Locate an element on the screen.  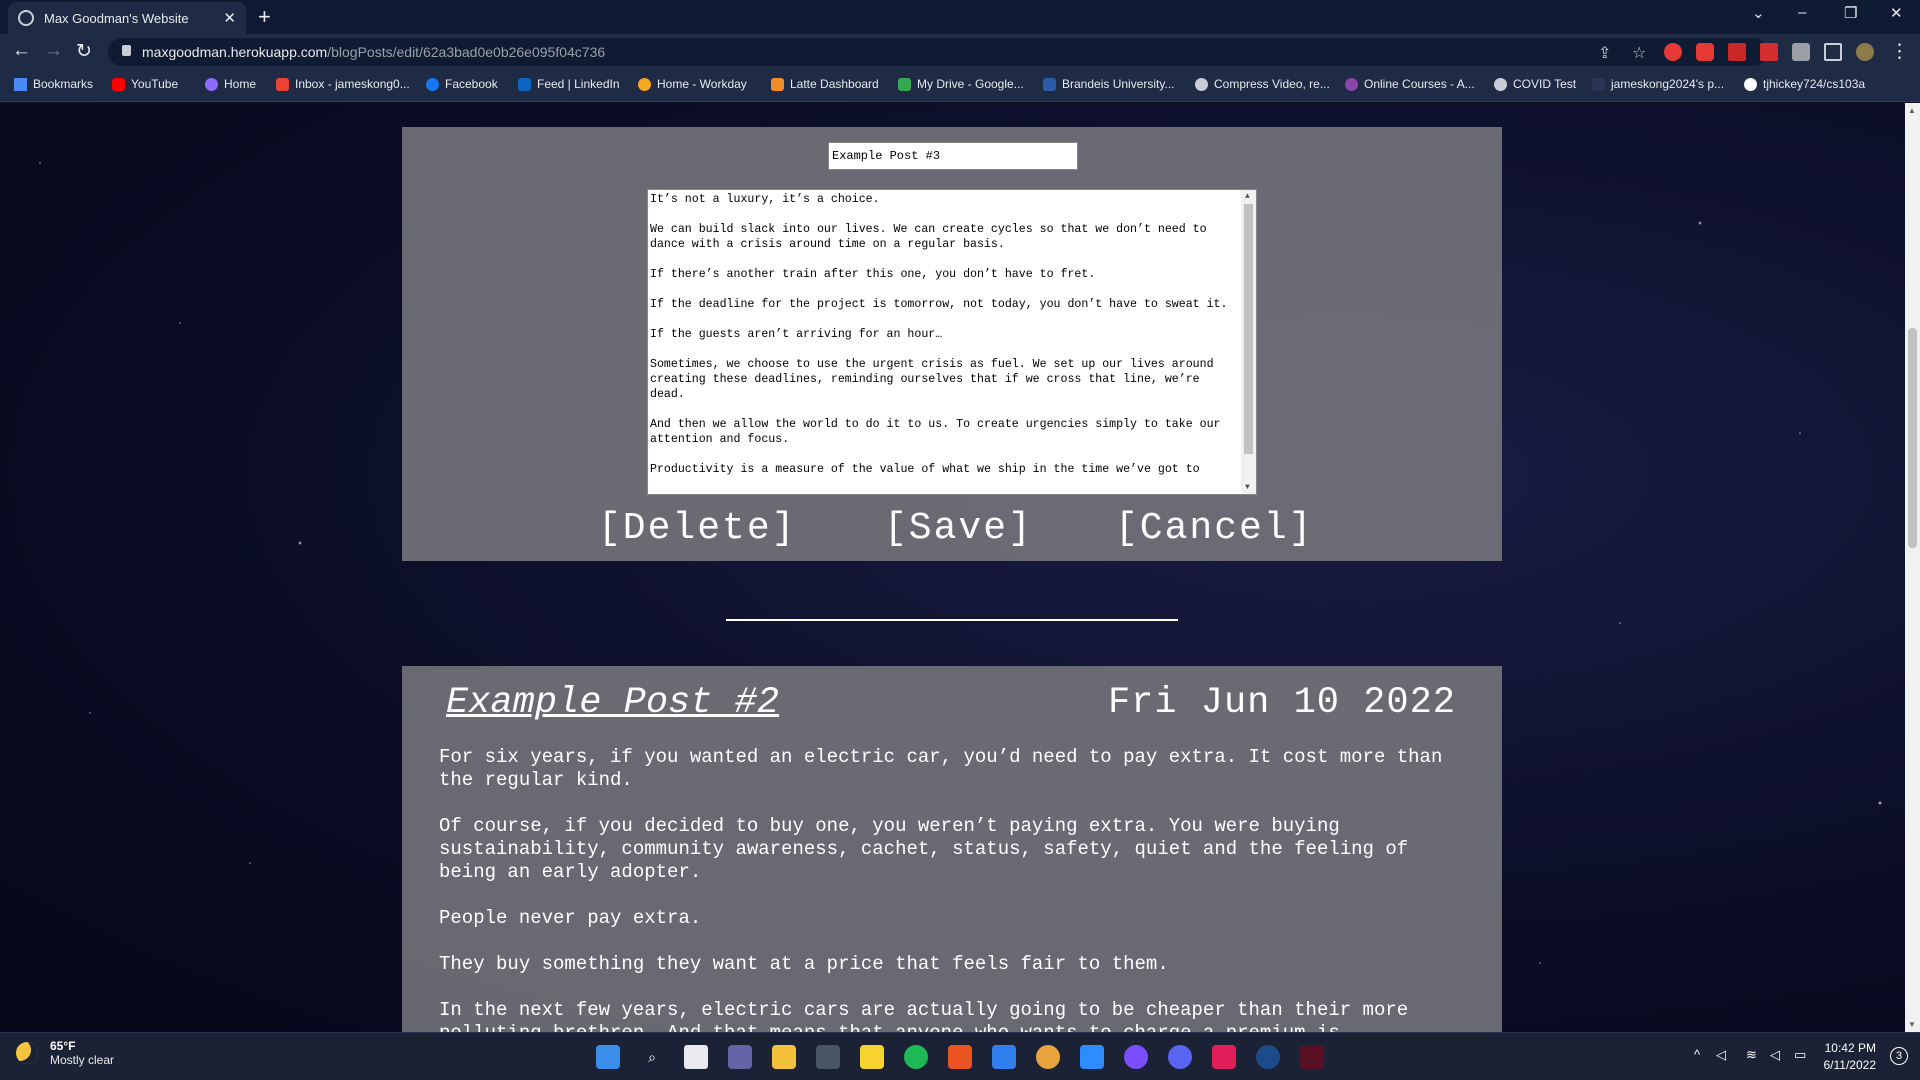
lastpass-icon is located at coordinates (1705, 52).